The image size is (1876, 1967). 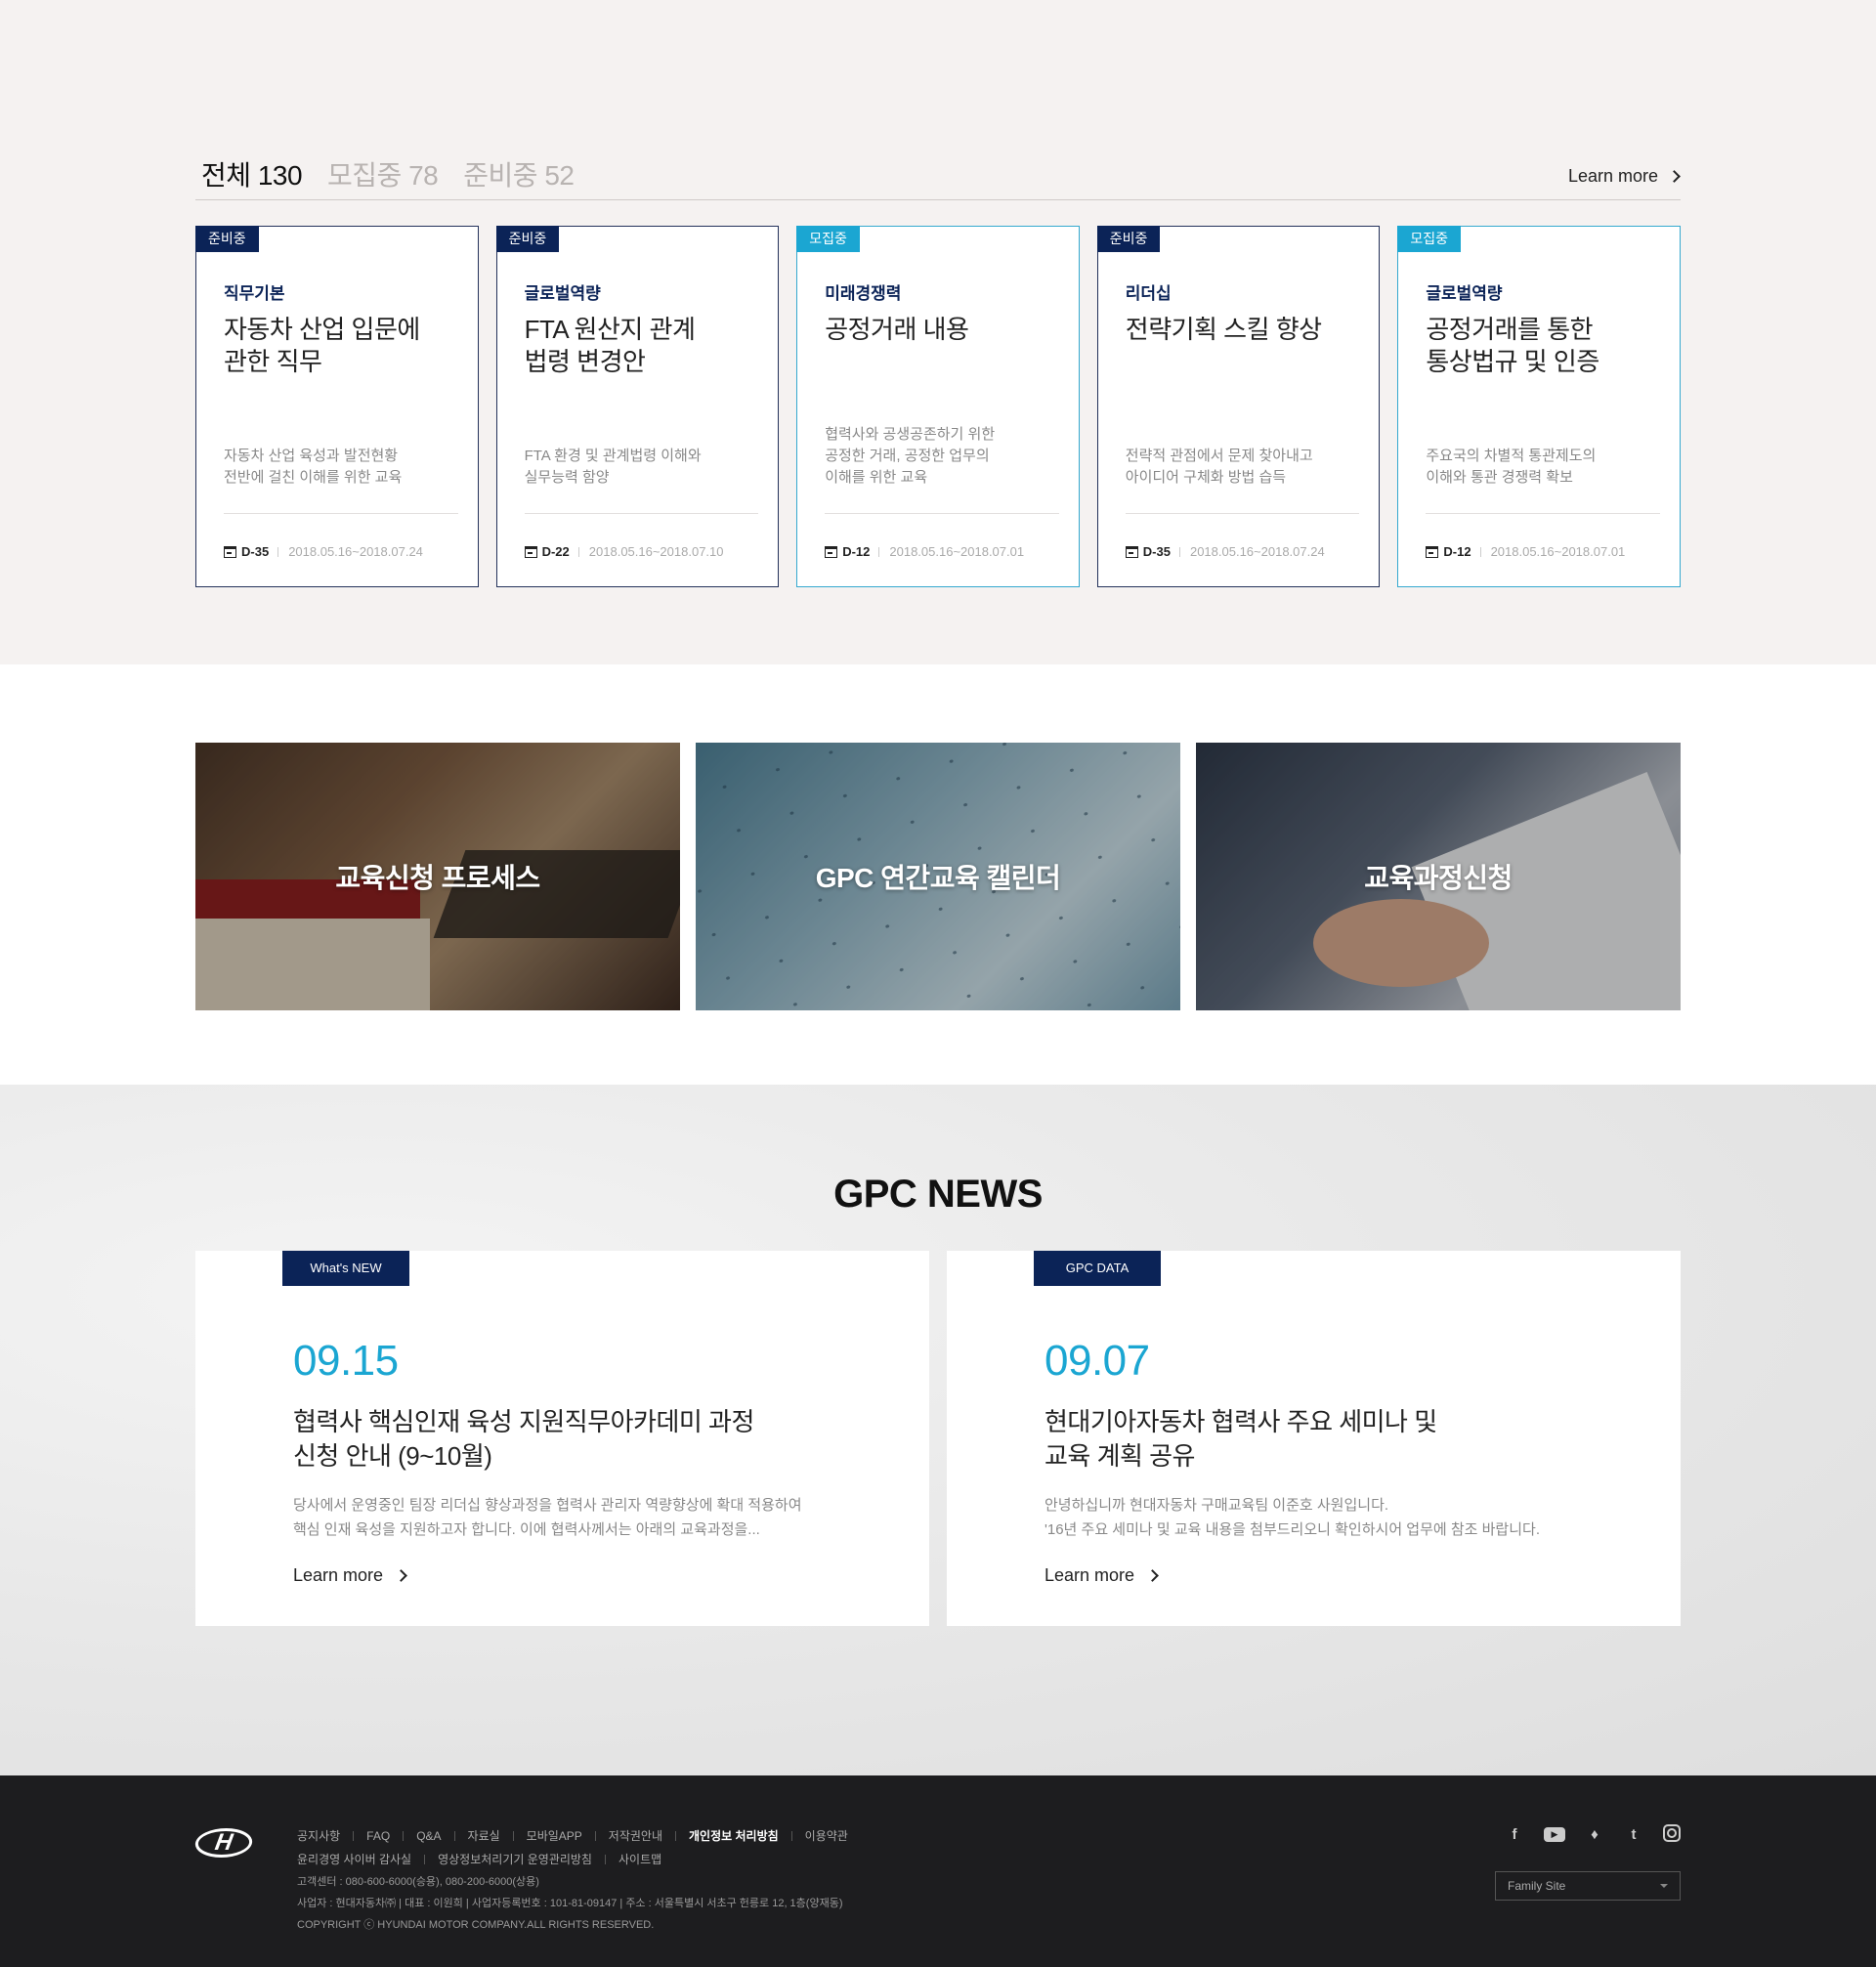 I want to click on footer-link-copyright: 저작권안내, so click(x=636, y=1836).